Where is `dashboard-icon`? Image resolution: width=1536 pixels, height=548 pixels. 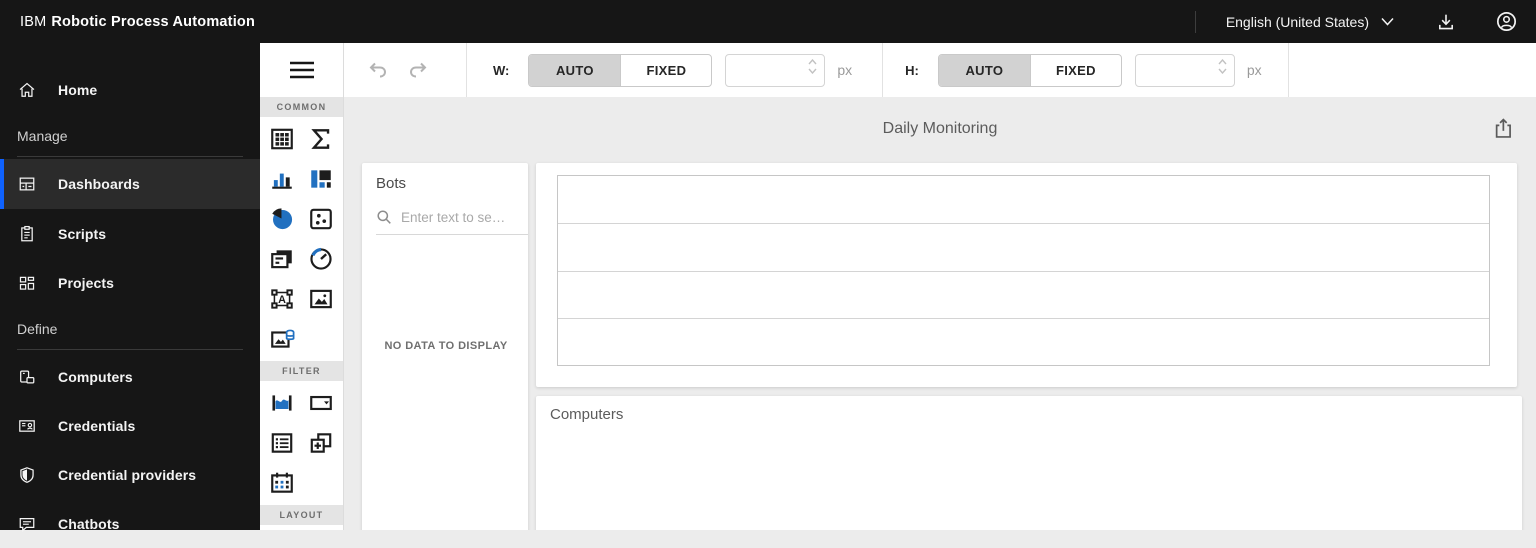
dashboard-icon is located at coordinates (27, 184).